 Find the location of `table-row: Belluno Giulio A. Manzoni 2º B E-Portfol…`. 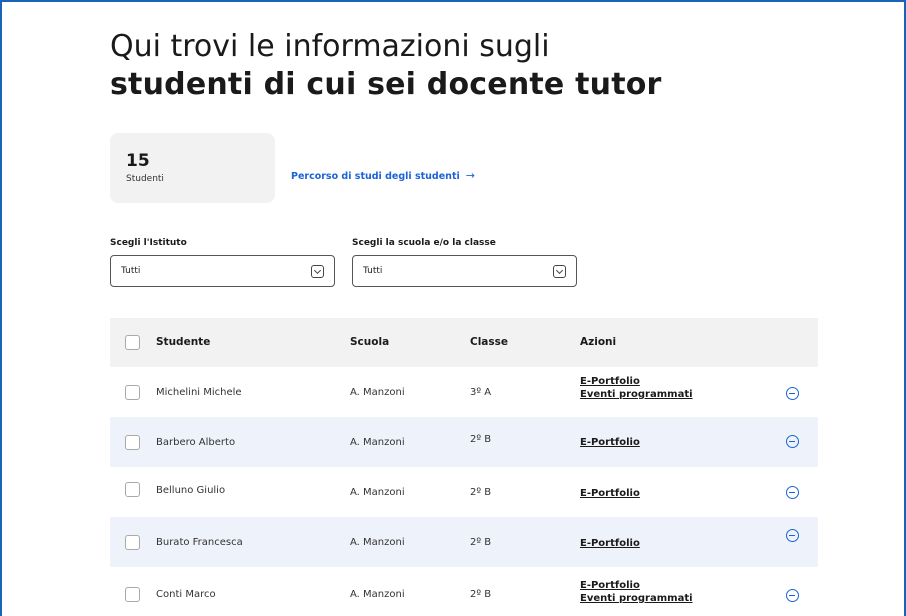

table-row: Belluno Giulio A. Manzoni 2º B E-Portfol… is located at coordinates (464, 492).